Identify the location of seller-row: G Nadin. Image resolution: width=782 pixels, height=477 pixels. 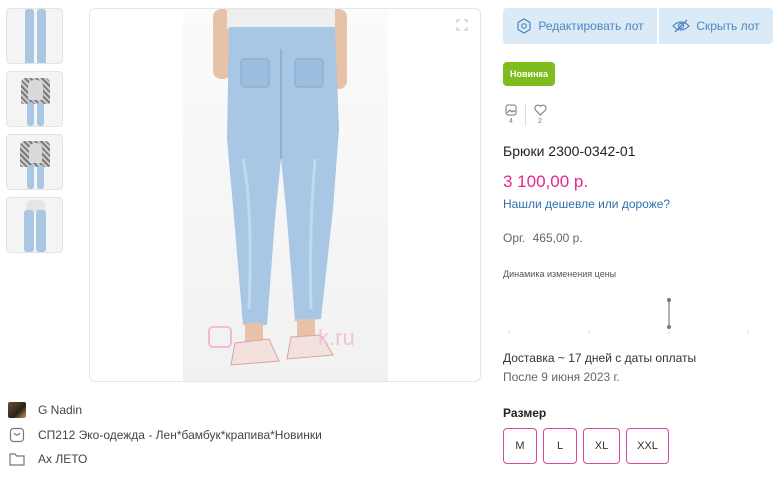
(243, 410).